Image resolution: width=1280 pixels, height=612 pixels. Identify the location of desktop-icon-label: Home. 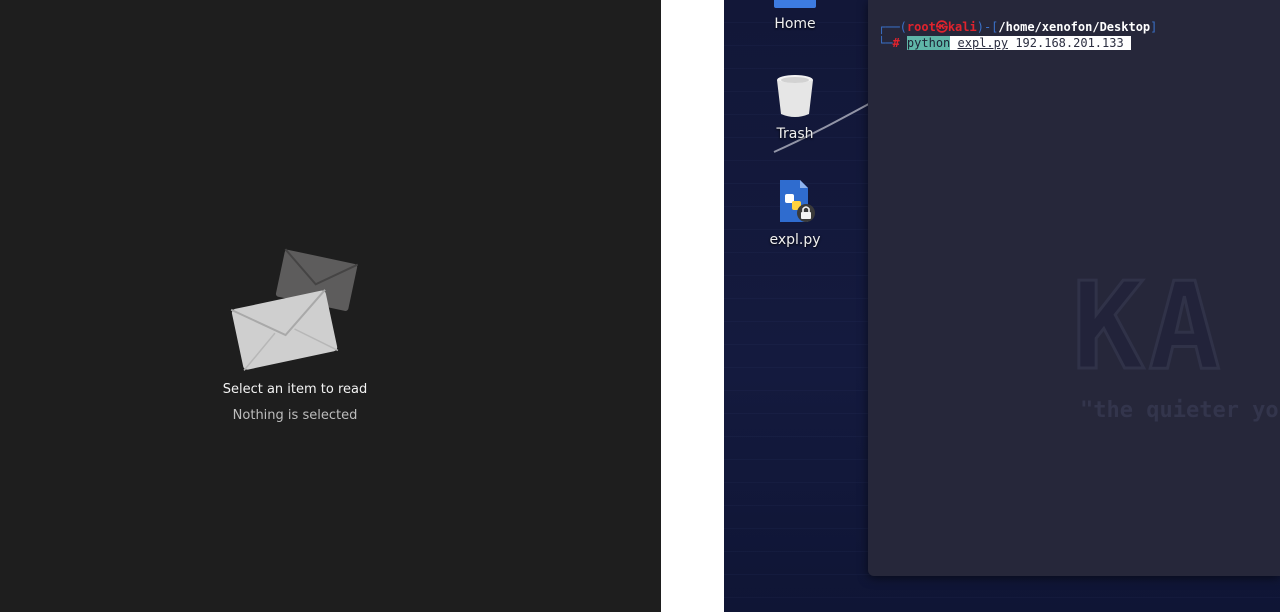
(795, 24).